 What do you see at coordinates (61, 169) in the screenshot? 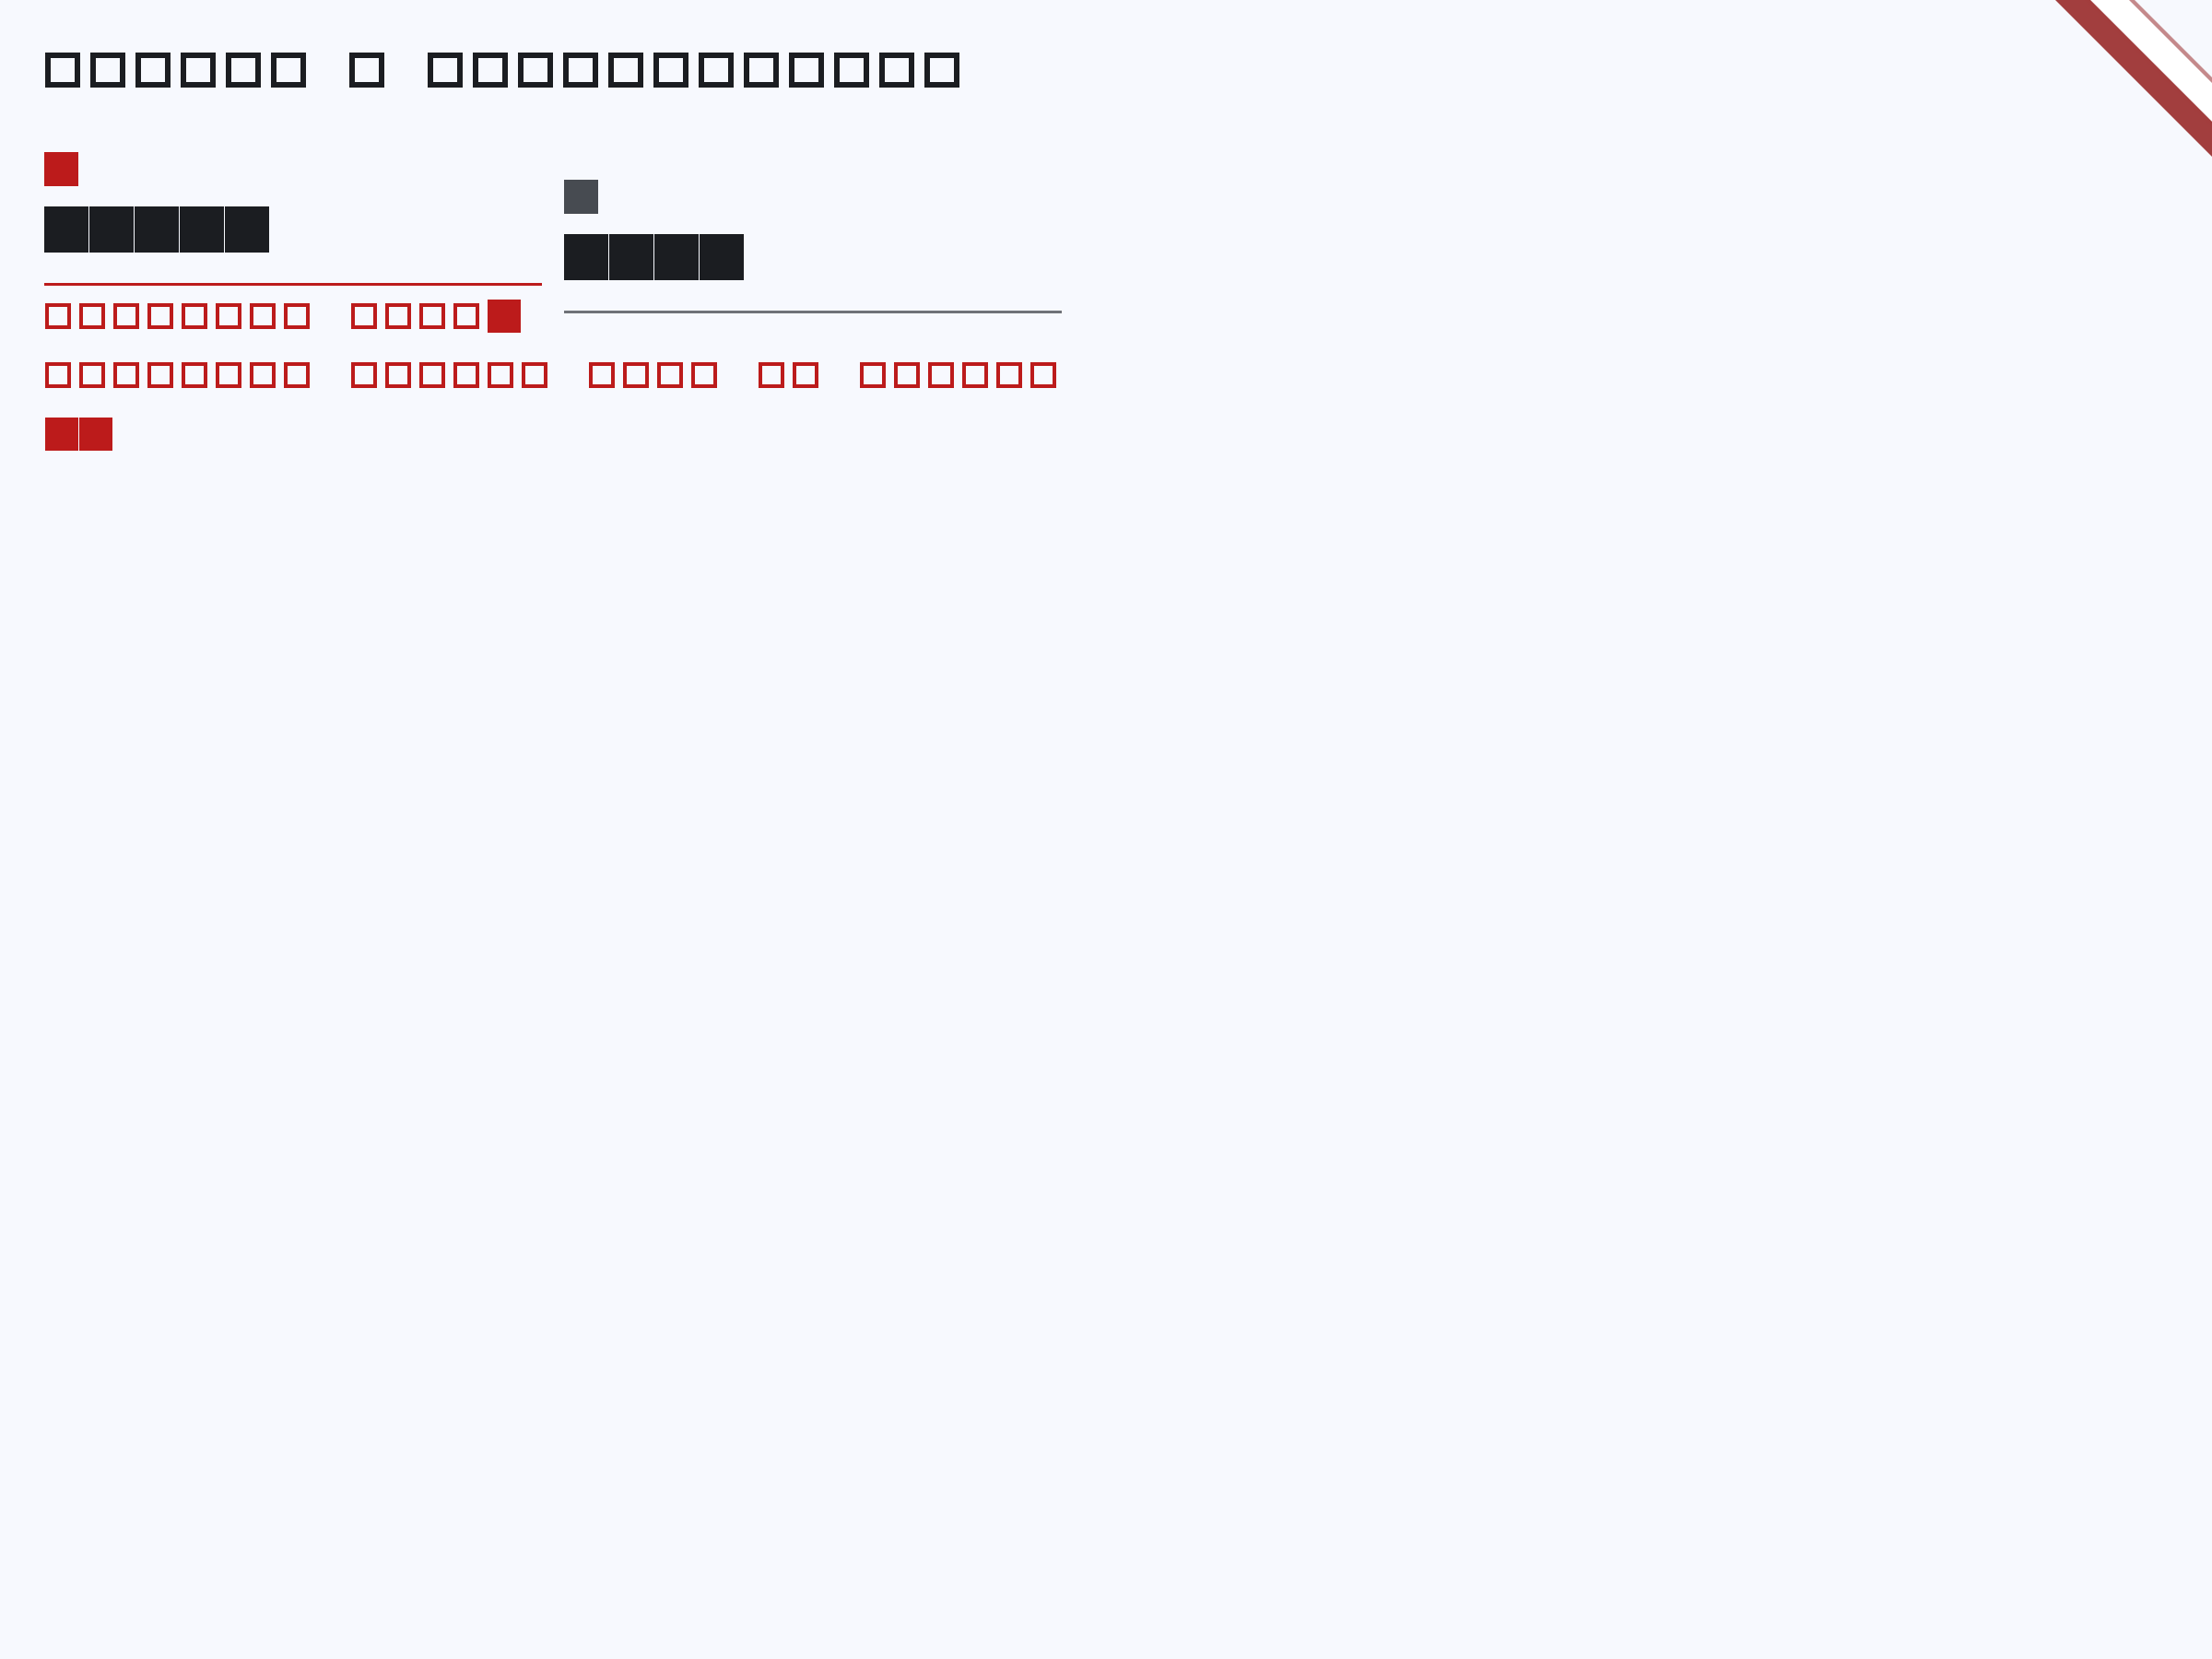
I see `tab-0-icon` at bounding box center [61, 169].